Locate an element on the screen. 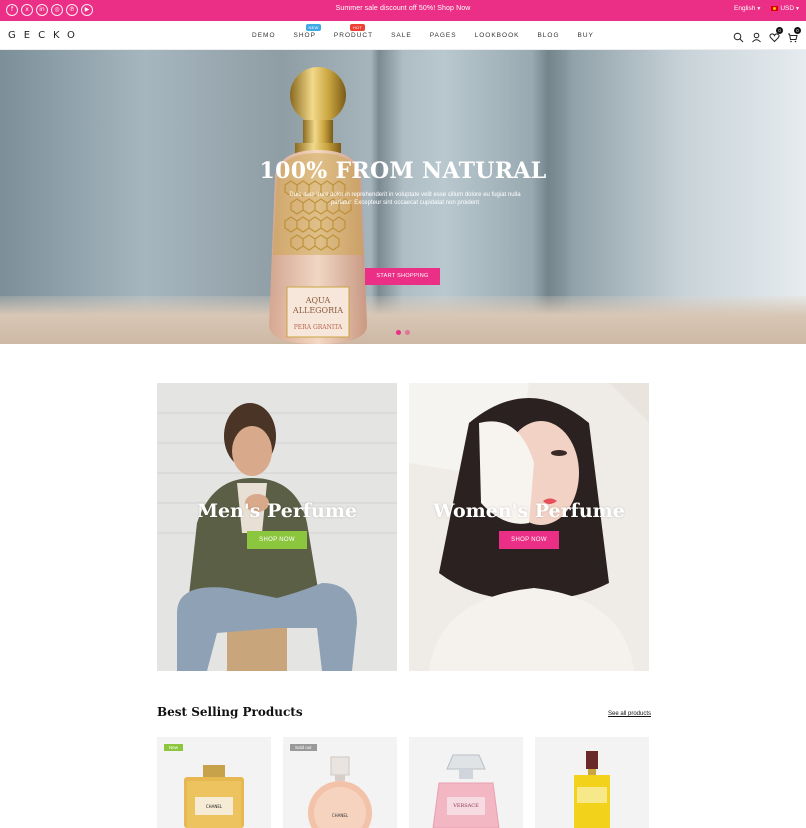 The width and height of the screenshot is (806, 828). currency-selector: USD▼ is located at coordinates (785, 8).